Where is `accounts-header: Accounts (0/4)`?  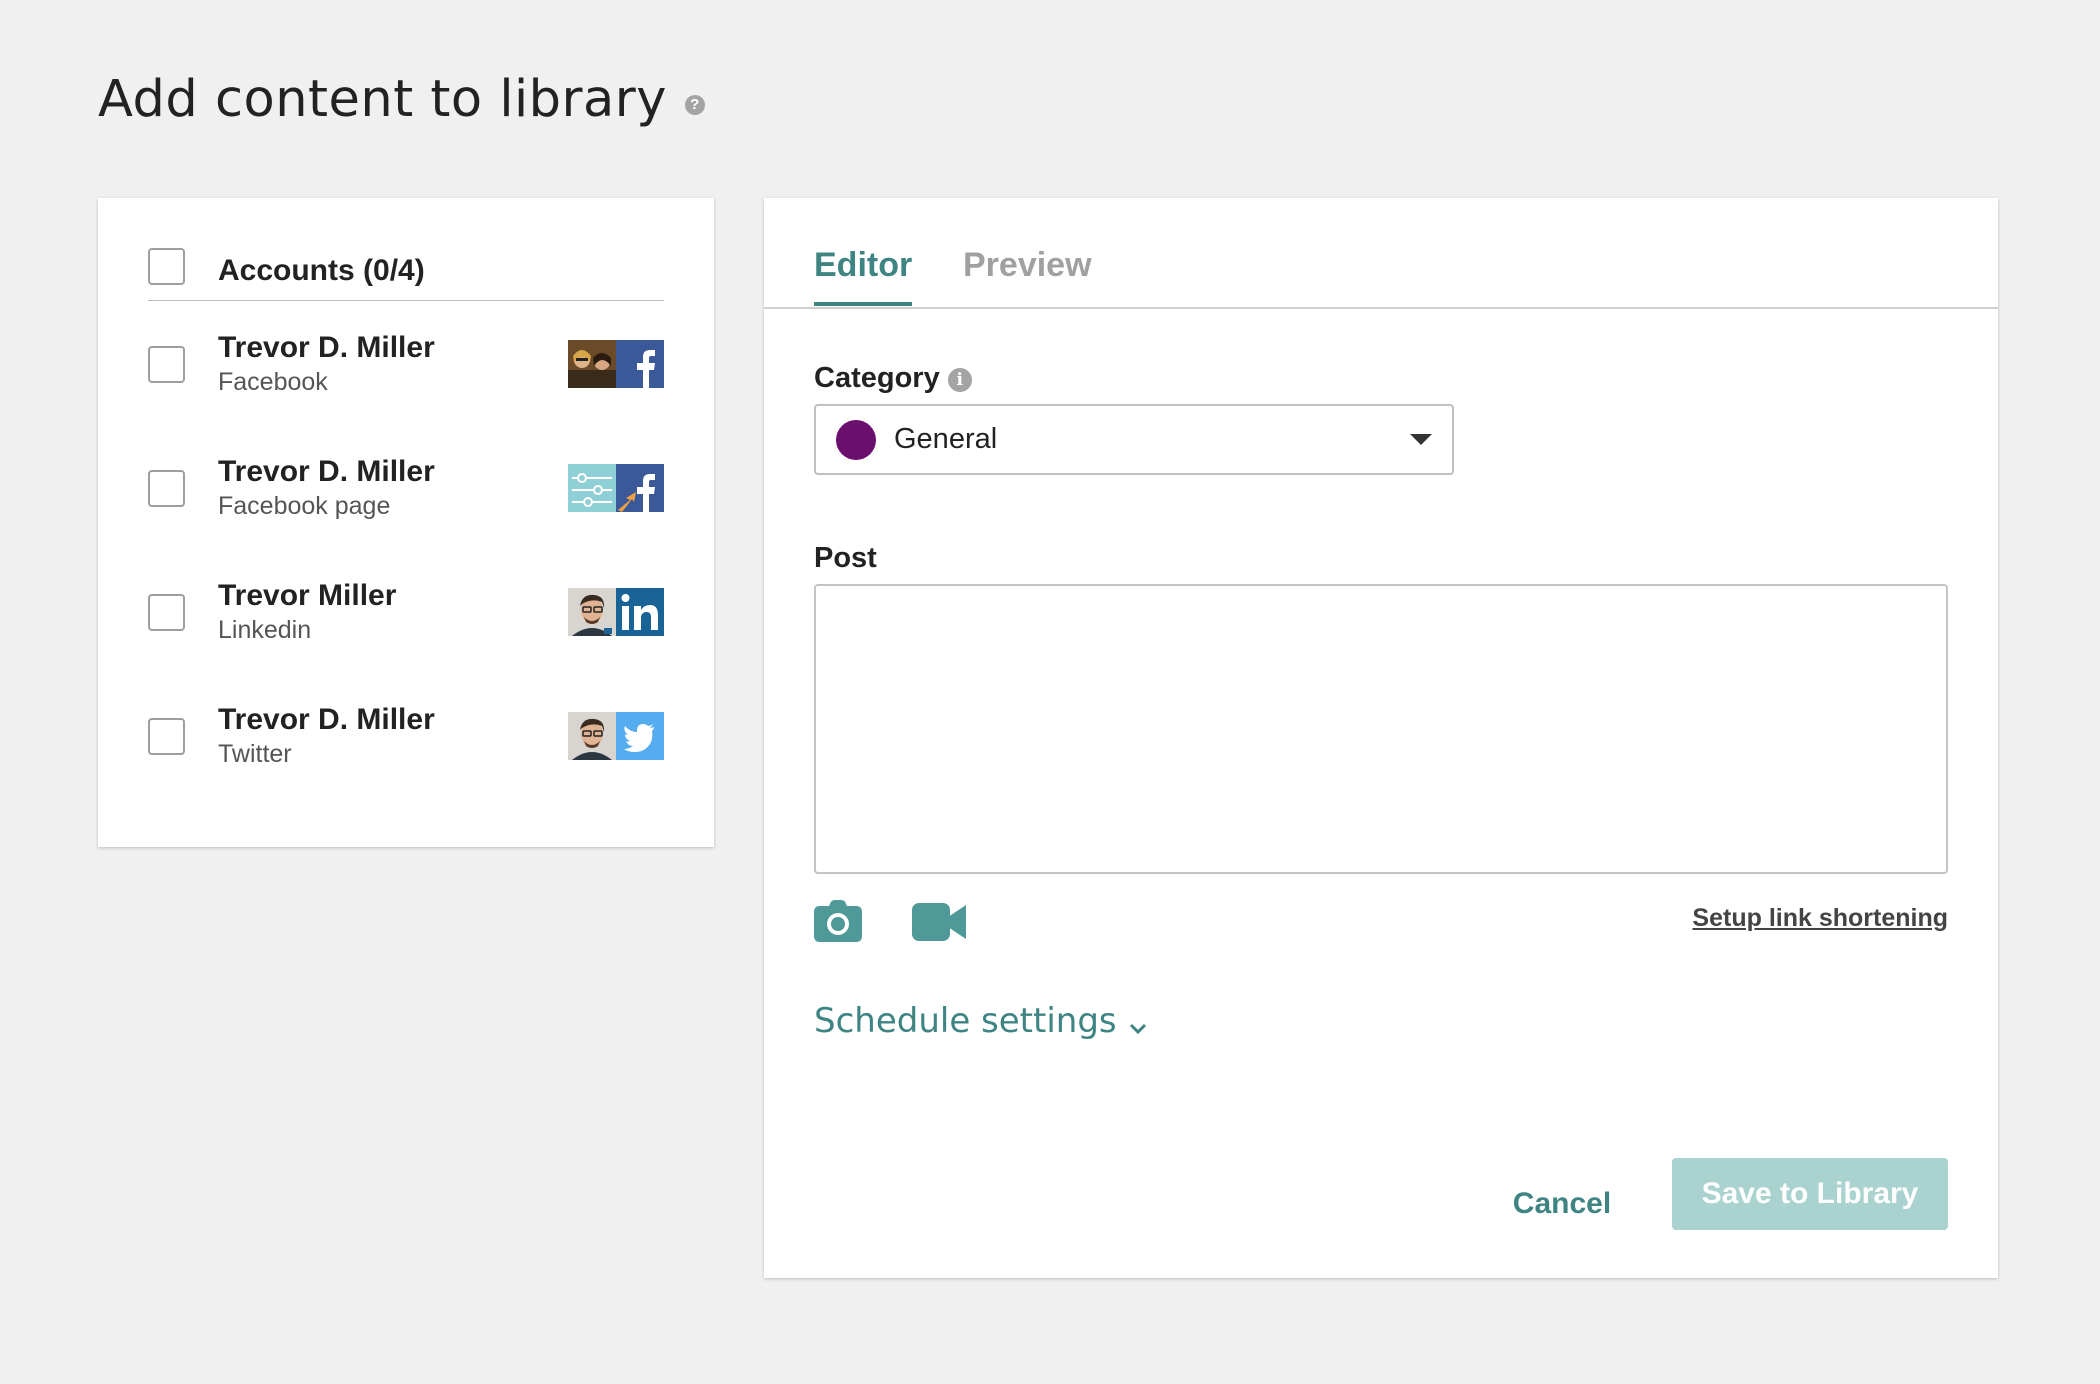
accounts-header: Accounts (0/4) is located at coordinates (406, 274).